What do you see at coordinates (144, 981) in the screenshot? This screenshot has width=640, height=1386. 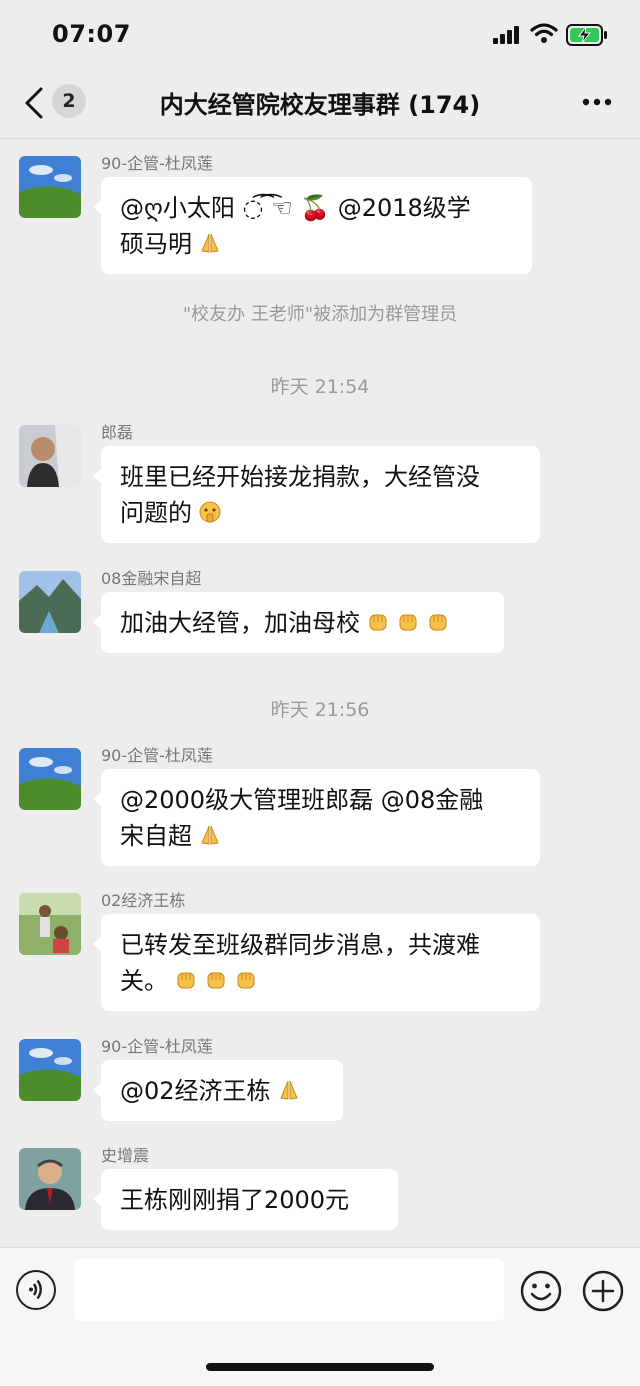 I see `message-text: 关。` at bounding box center [144, 981].